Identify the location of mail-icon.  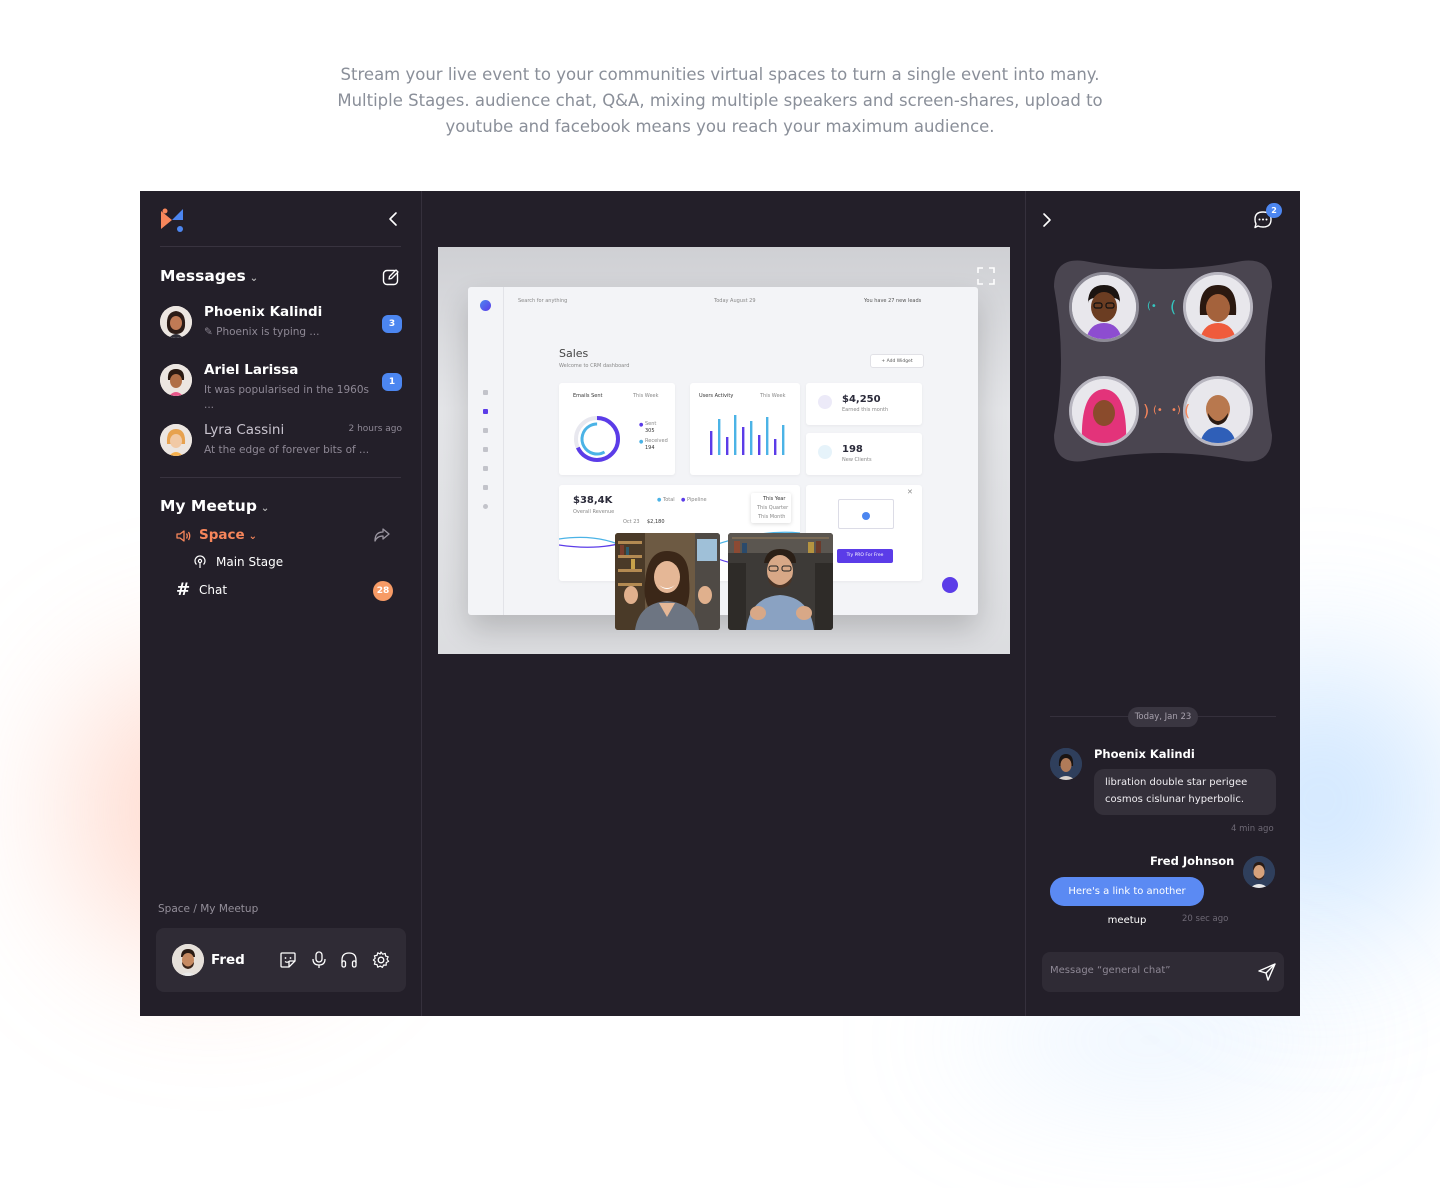
(485, 468).